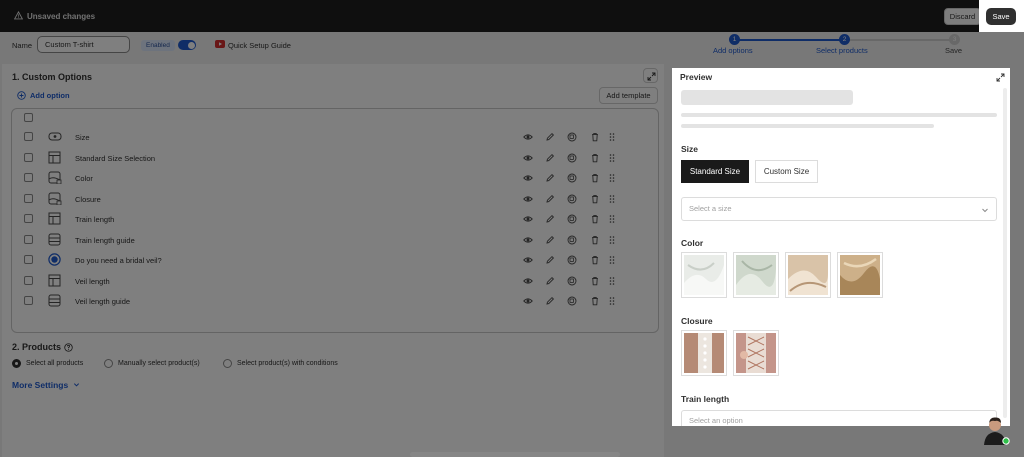 The width and height of the screenshot is (1024, 457). Describe the element at coordinates (1005, 253) in the screenshot. I see `preview-scrollbar` at that location.